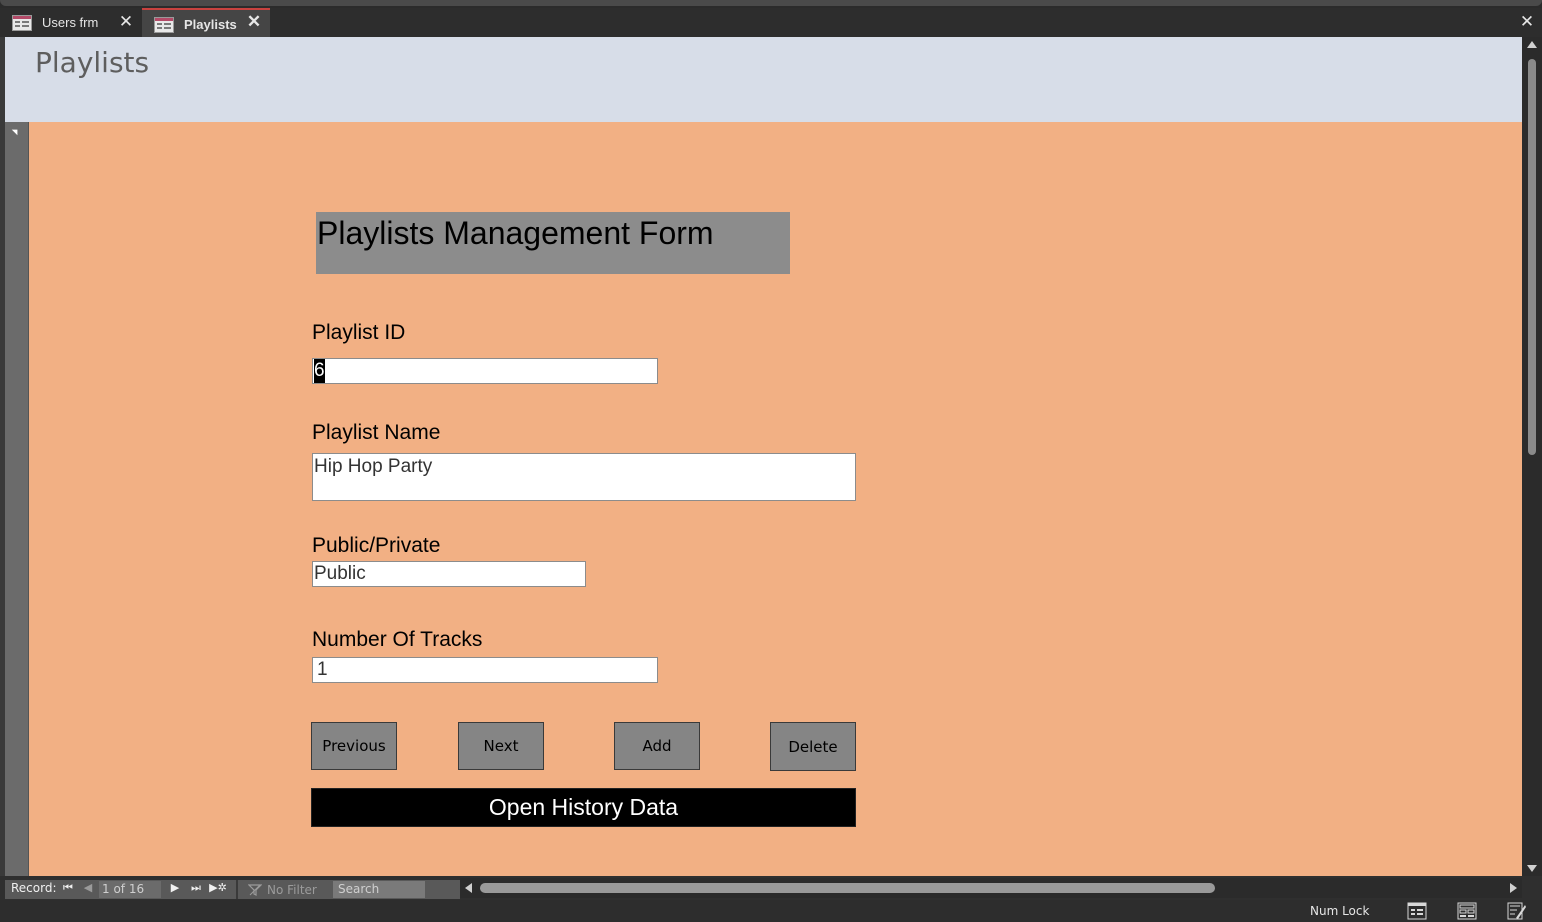  I want to click on tab-label: Users frm, so click(70, 22).